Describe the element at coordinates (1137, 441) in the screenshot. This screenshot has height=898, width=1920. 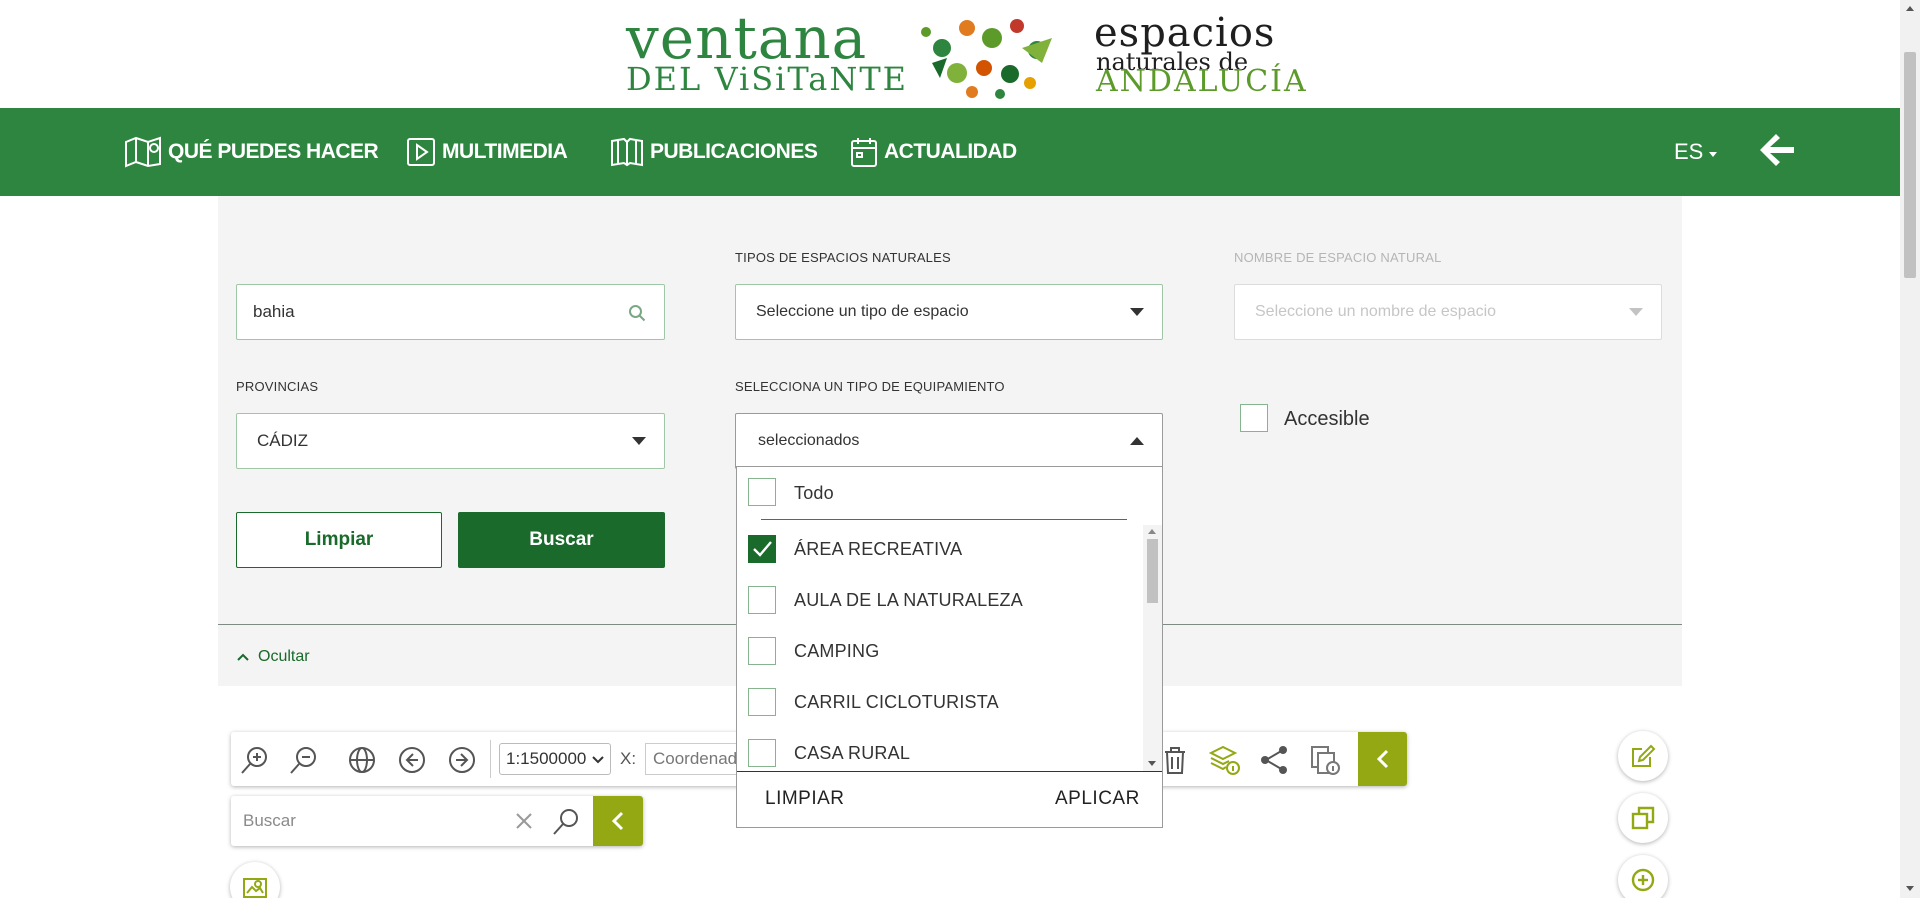
I see `caret-up-icon` at that location.